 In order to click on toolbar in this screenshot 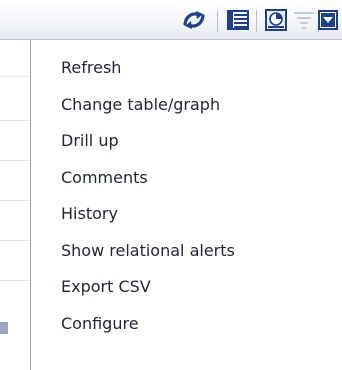, I will do `click(171, 20)`.